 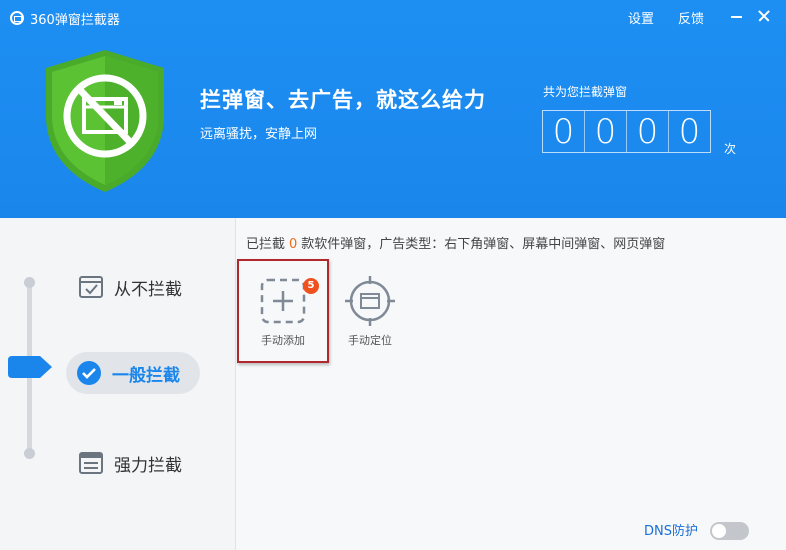 I want to click on notification-badge: 5, so click(x=311, y=286).